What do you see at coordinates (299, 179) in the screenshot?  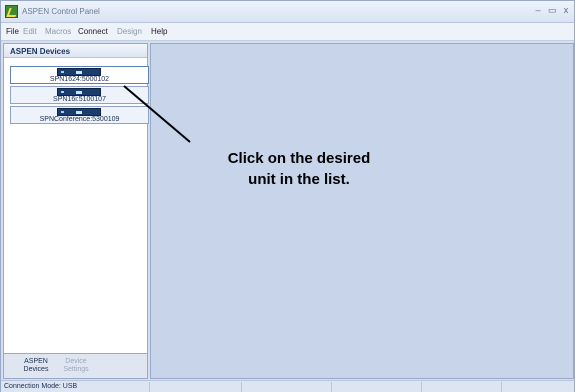 I see `callout-line-2: unit in the list.` at bounding box center [299, 179].